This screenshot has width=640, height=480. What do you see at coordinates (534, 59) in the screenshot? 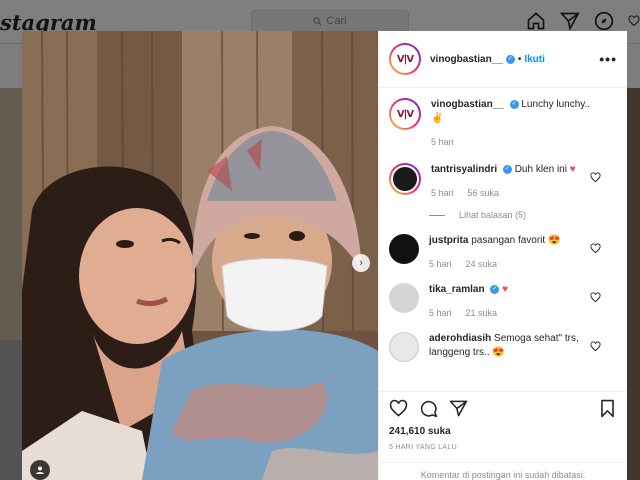
I see `follow-button: Ikuti` at bounding box center [534, 59].